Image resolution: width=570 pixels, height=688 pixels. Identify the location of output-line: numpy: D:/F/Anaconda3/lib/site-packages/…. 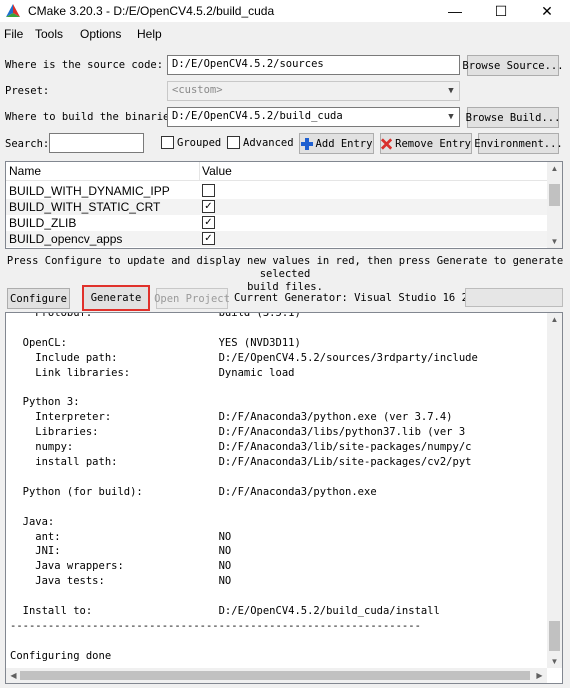
(241, 447).